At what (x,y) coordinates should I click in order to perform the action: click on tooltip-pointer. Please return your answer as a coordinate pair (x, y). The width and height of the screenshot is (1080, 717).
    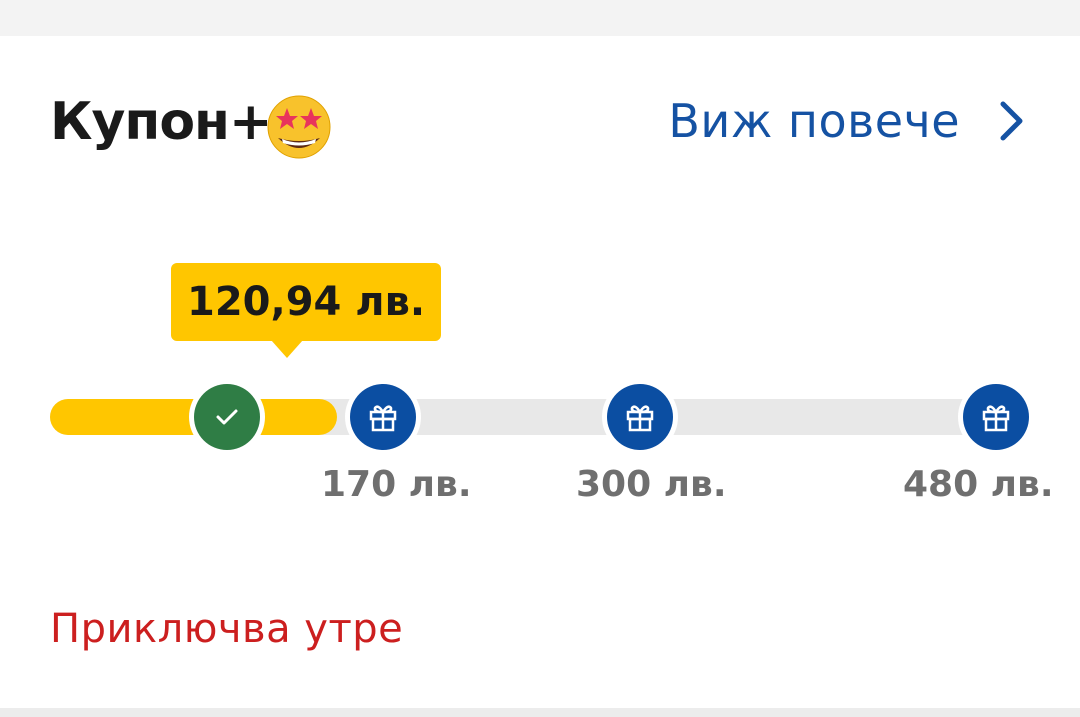
    Looking at the image, I should click on (287, 349).